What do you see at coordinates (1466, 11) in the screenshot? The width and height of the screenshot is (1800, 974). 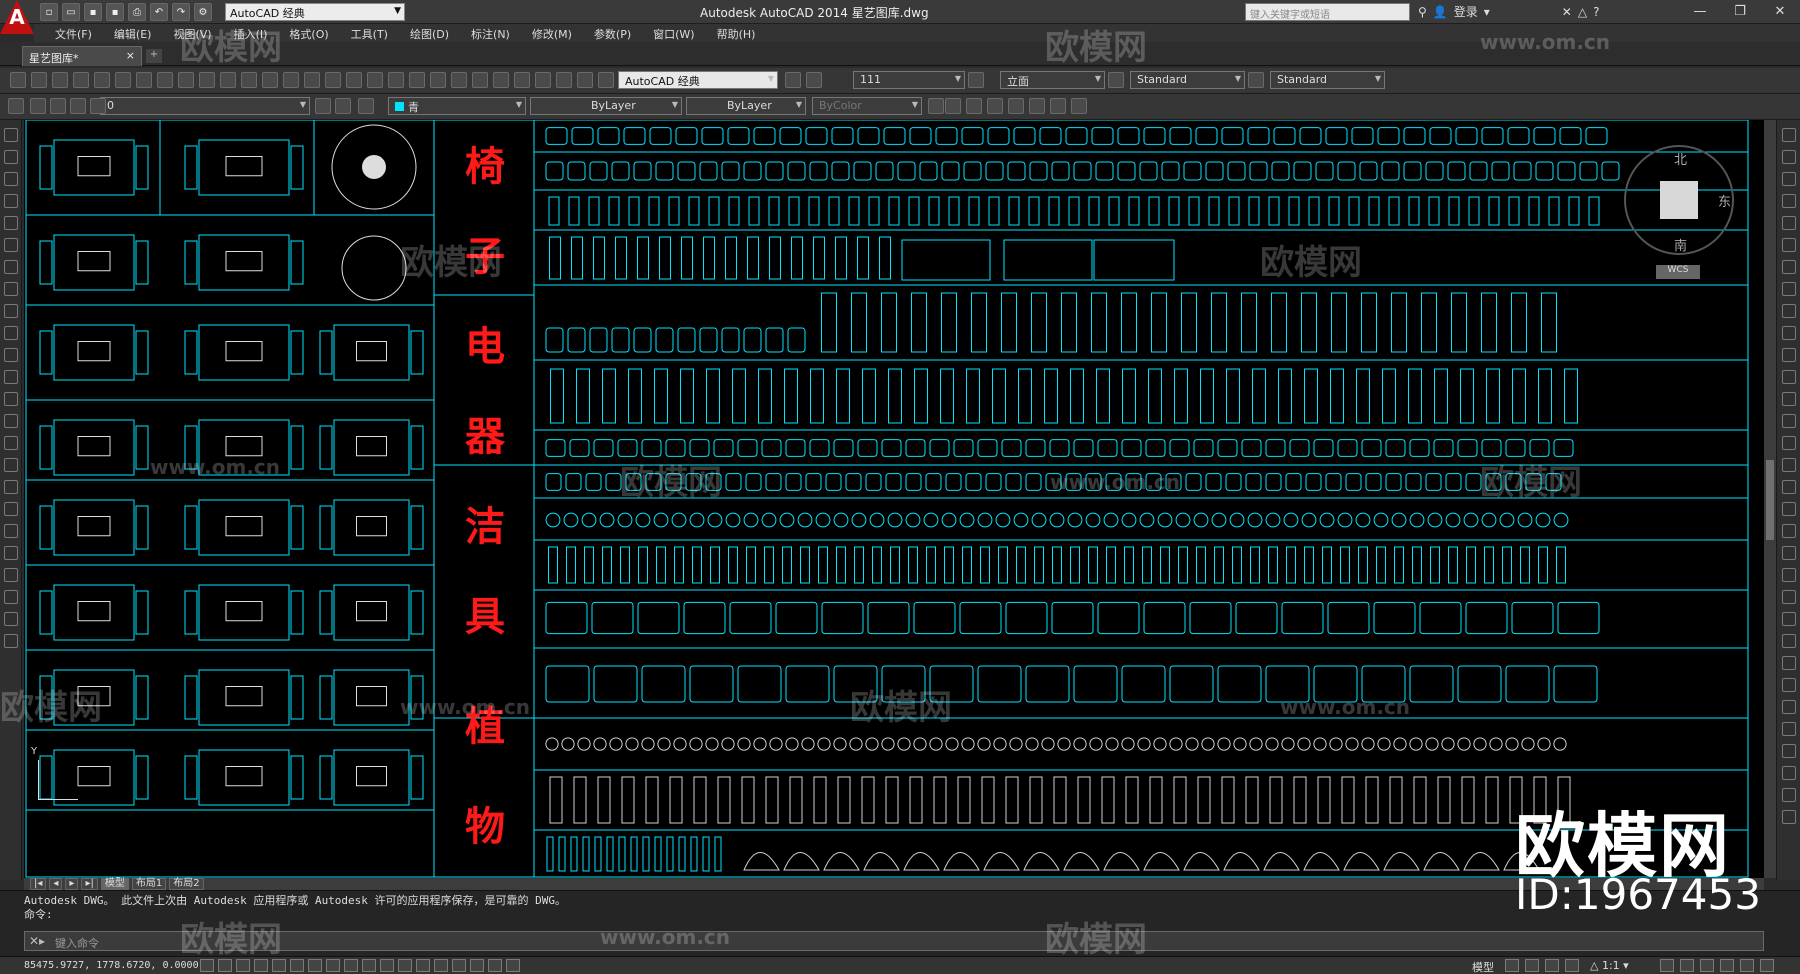 I see `login-link: 登录` at bounding box center [1466, 11].